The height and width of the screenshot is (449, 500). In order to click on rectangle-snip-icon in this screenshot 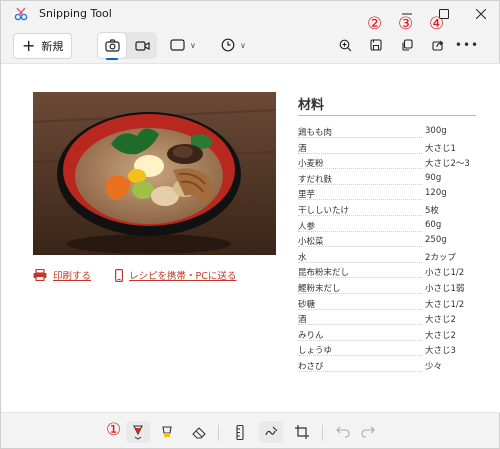, I will do `click(177, 44)`.